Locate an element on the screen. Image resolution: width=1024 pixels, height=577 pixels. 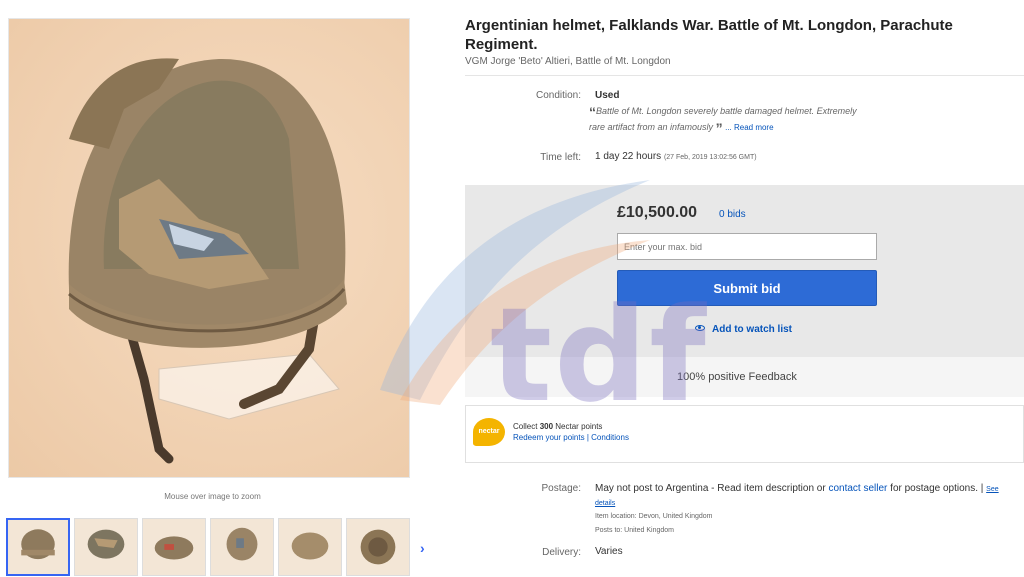
read-more-link: ... Read more is located at coordinates (749, 127).